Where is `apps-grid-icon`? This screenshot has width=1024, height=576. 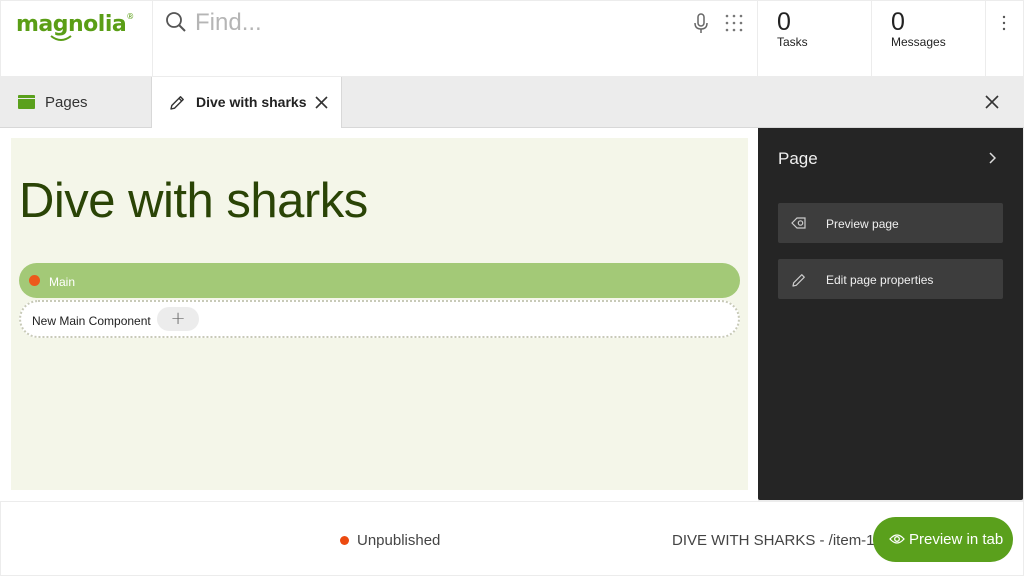
apps-grid-icon is located at coordinates (734, 23).